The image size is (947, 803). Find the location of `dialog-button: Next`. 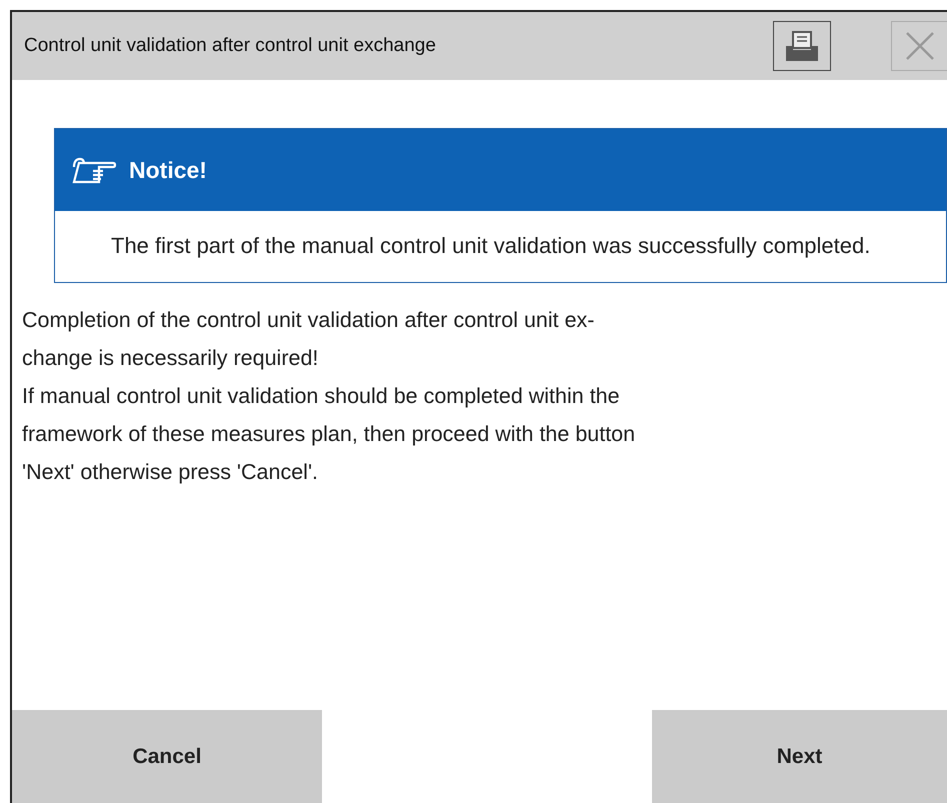

dialog-button: Next is located at coordinates (799, 756).